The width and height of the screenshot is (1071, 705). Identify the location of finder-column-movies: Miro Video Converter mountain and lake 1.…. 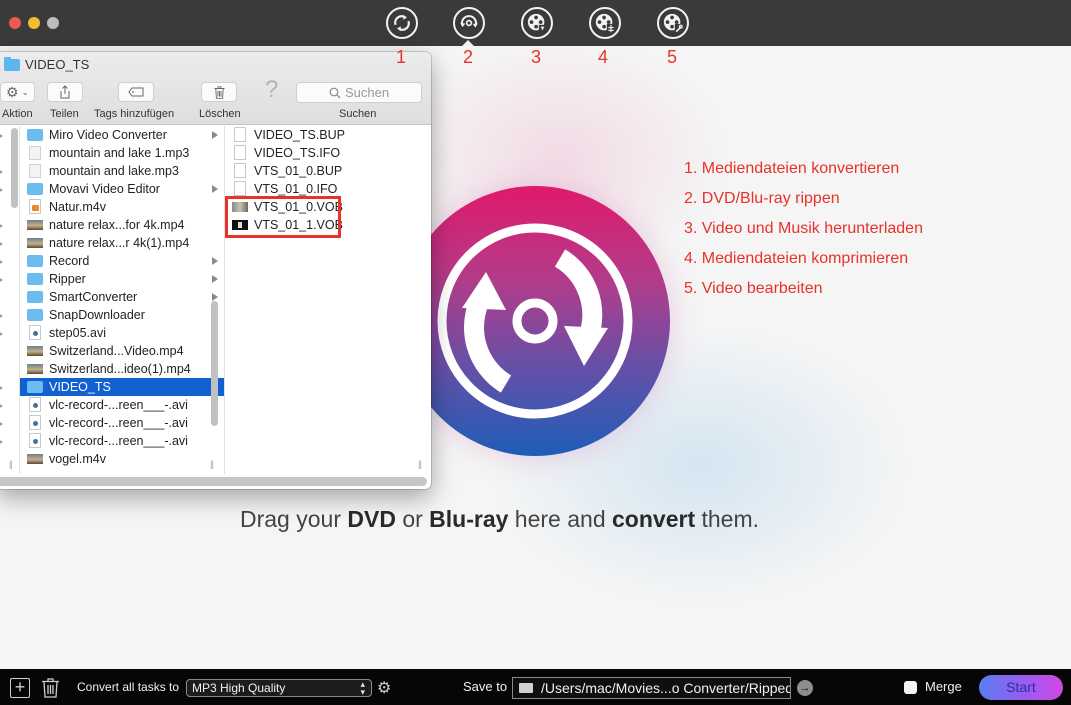
(122, 300).